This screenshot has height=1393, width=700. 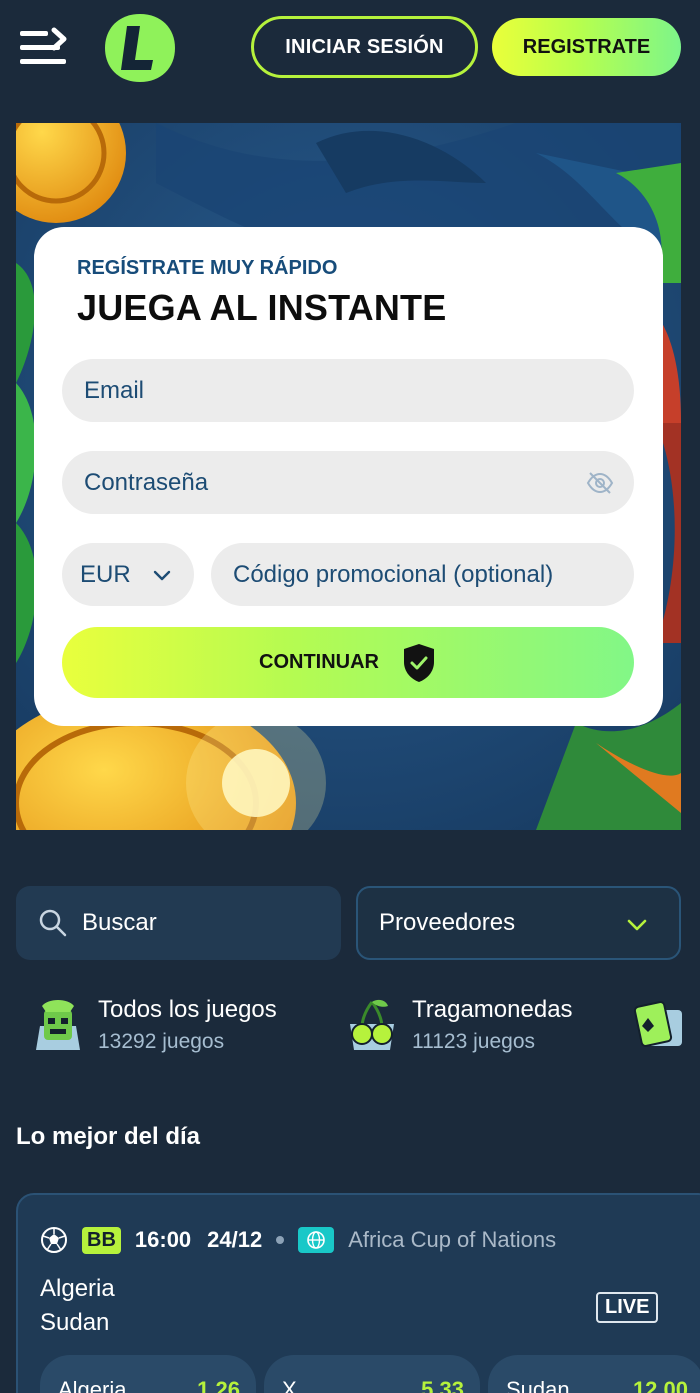 What do you see at coordinates (58, 1025) in the screenshot?
I see `totem-icon` at bounding box center [58, 1025].